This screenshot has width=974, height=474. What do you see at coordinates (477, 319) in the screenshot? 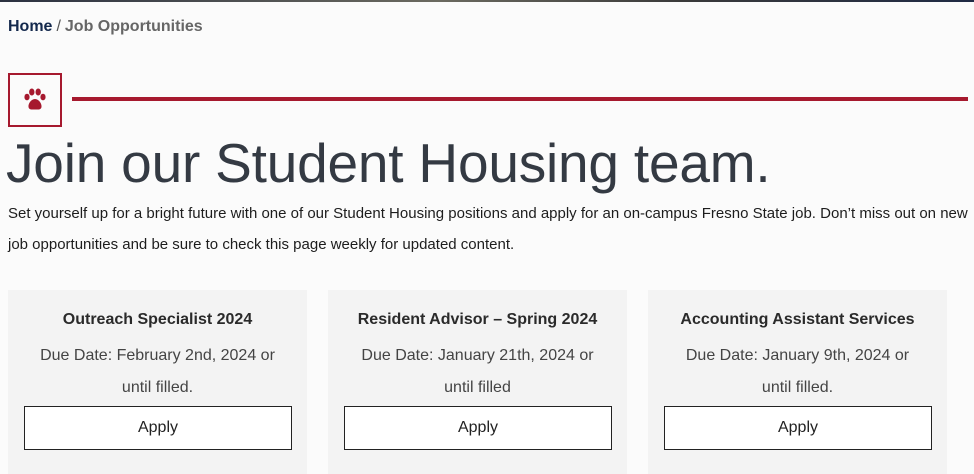
I see `job-title: Resident Advisor – Spring 2024` at bounding box center [477, 319].